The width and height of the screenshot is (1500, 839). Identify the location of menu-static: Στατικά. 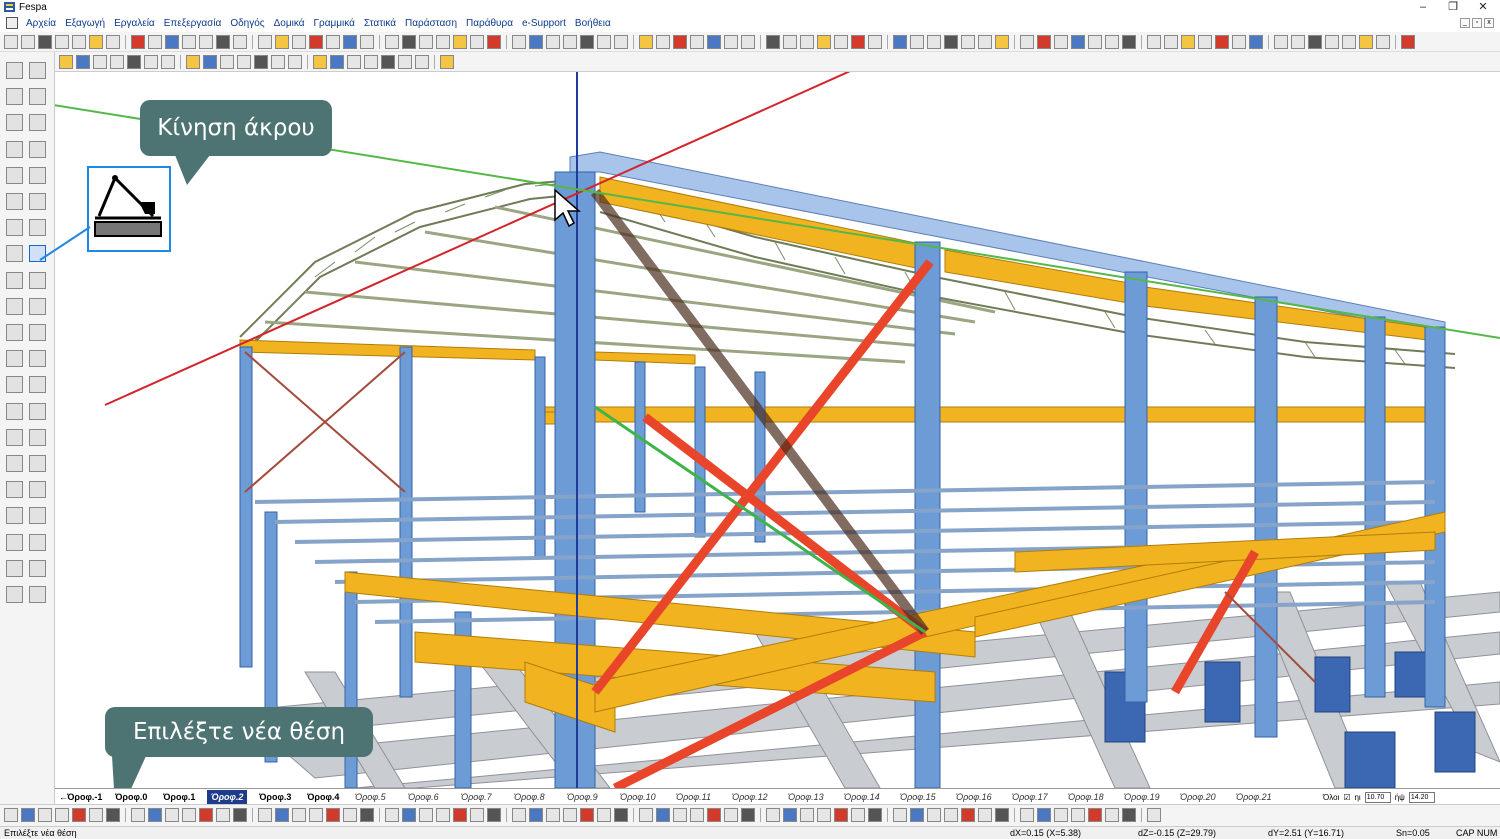
(380, 23).